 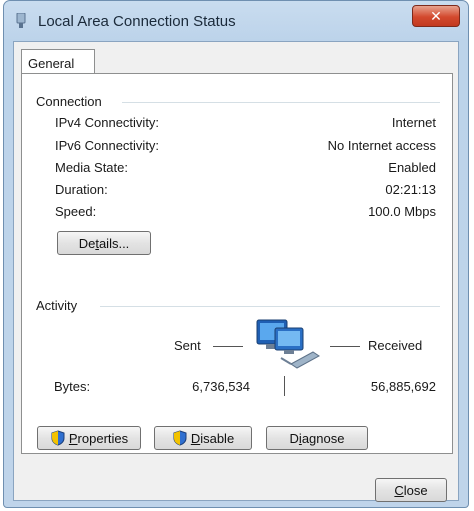 What do you see at coordinates (399, 490) in the screenshot?
I see `close-accel: C` at bounding box center [399, 490].